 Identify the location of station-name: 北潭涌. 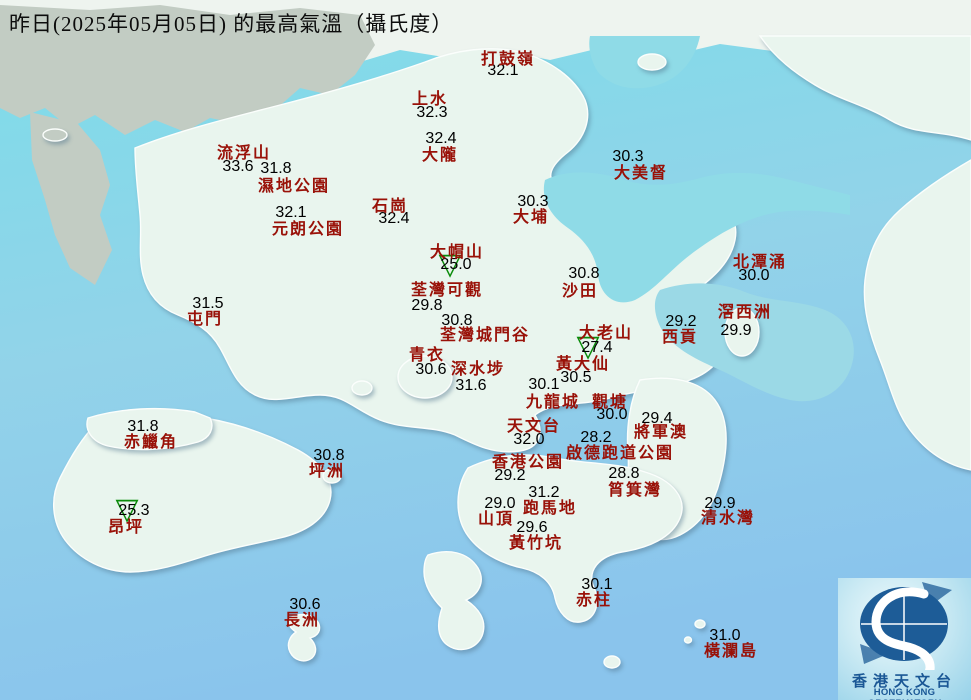
(760, 262).